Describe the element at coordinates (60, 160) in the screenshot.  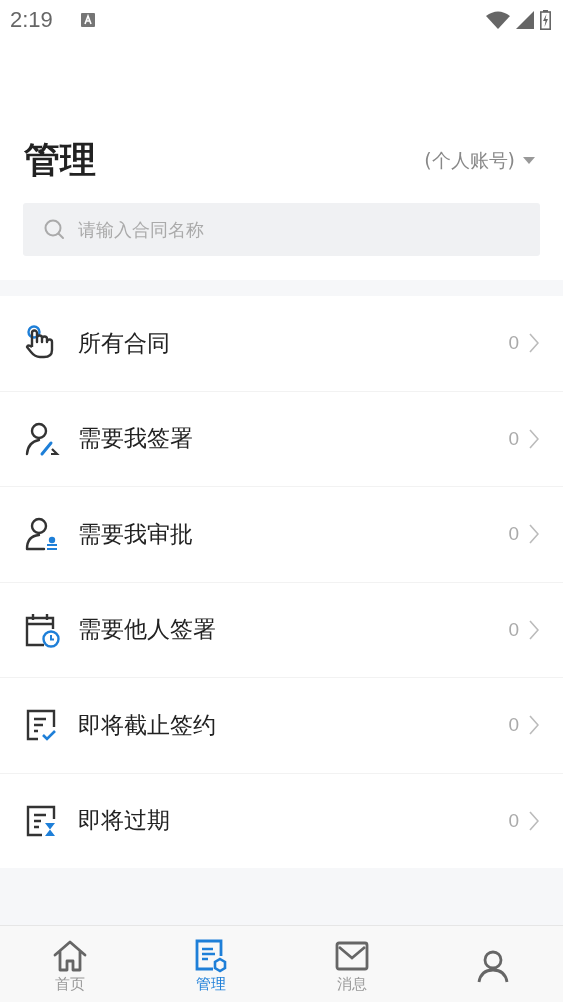
I see `page-title: 管理` at that location.